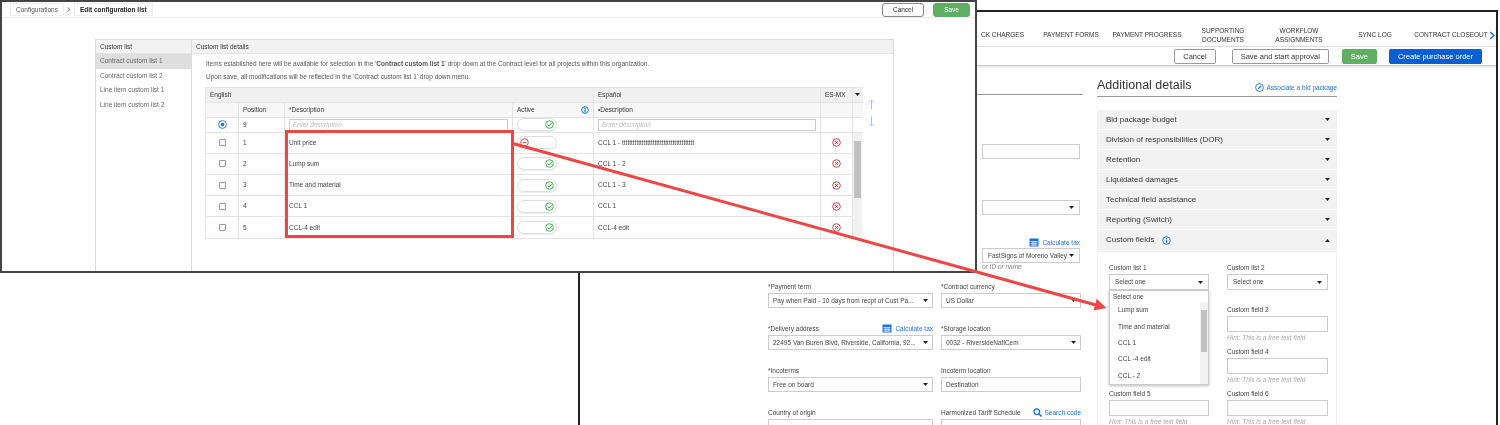 The width and height of the screenshot is (1500, 425). What do you see at coordinates (222, 125) in the screenshot?
I see `add-icon` at bounding box center [222, 125].